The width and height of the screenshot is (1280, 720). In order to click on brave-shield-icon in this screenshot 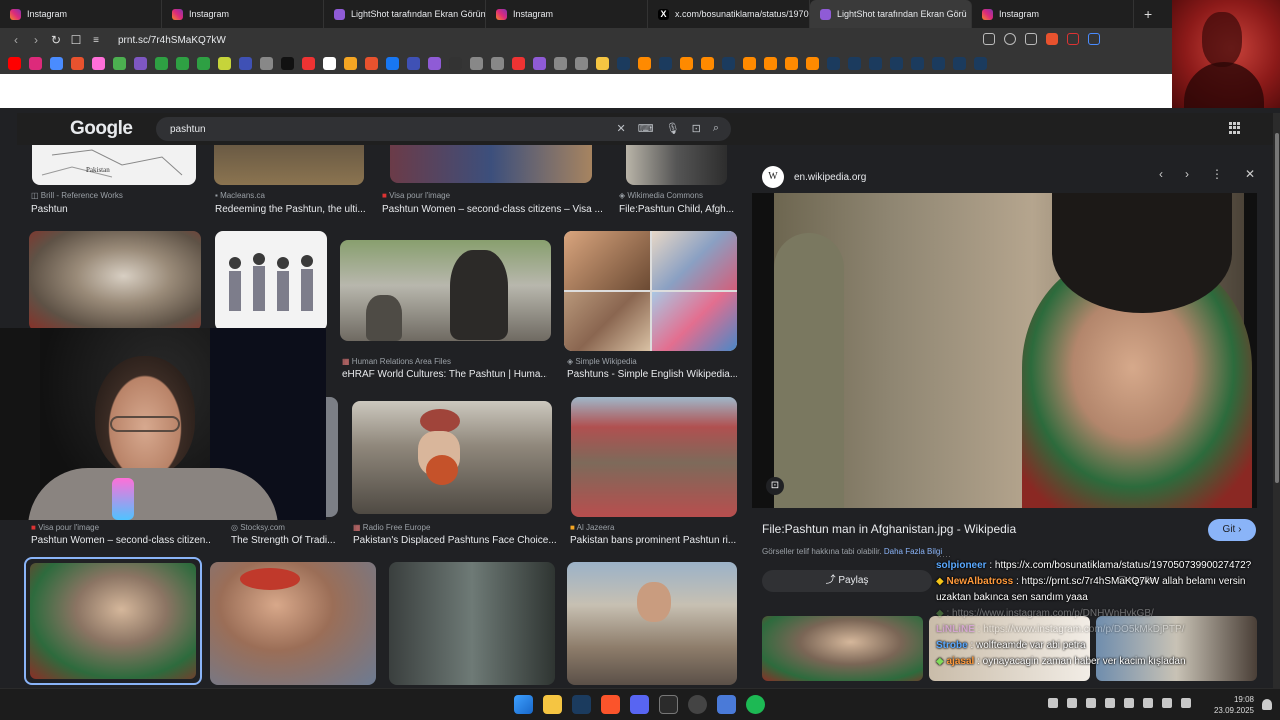, I will do `click(1052, 39)`.